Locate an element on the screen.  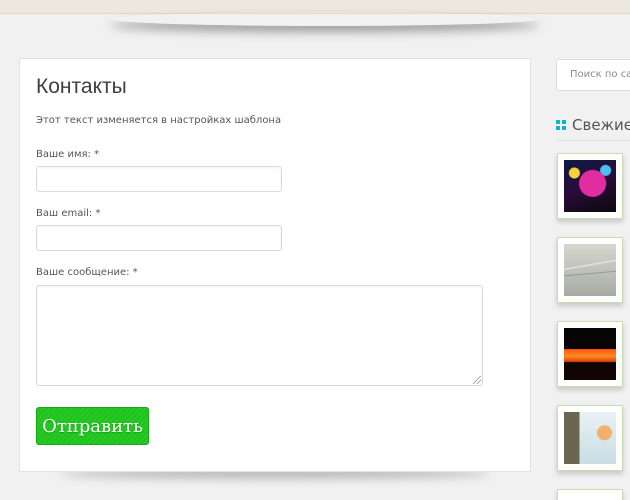
name-label: Ваше имя: * is located at coordinates (68, 154).